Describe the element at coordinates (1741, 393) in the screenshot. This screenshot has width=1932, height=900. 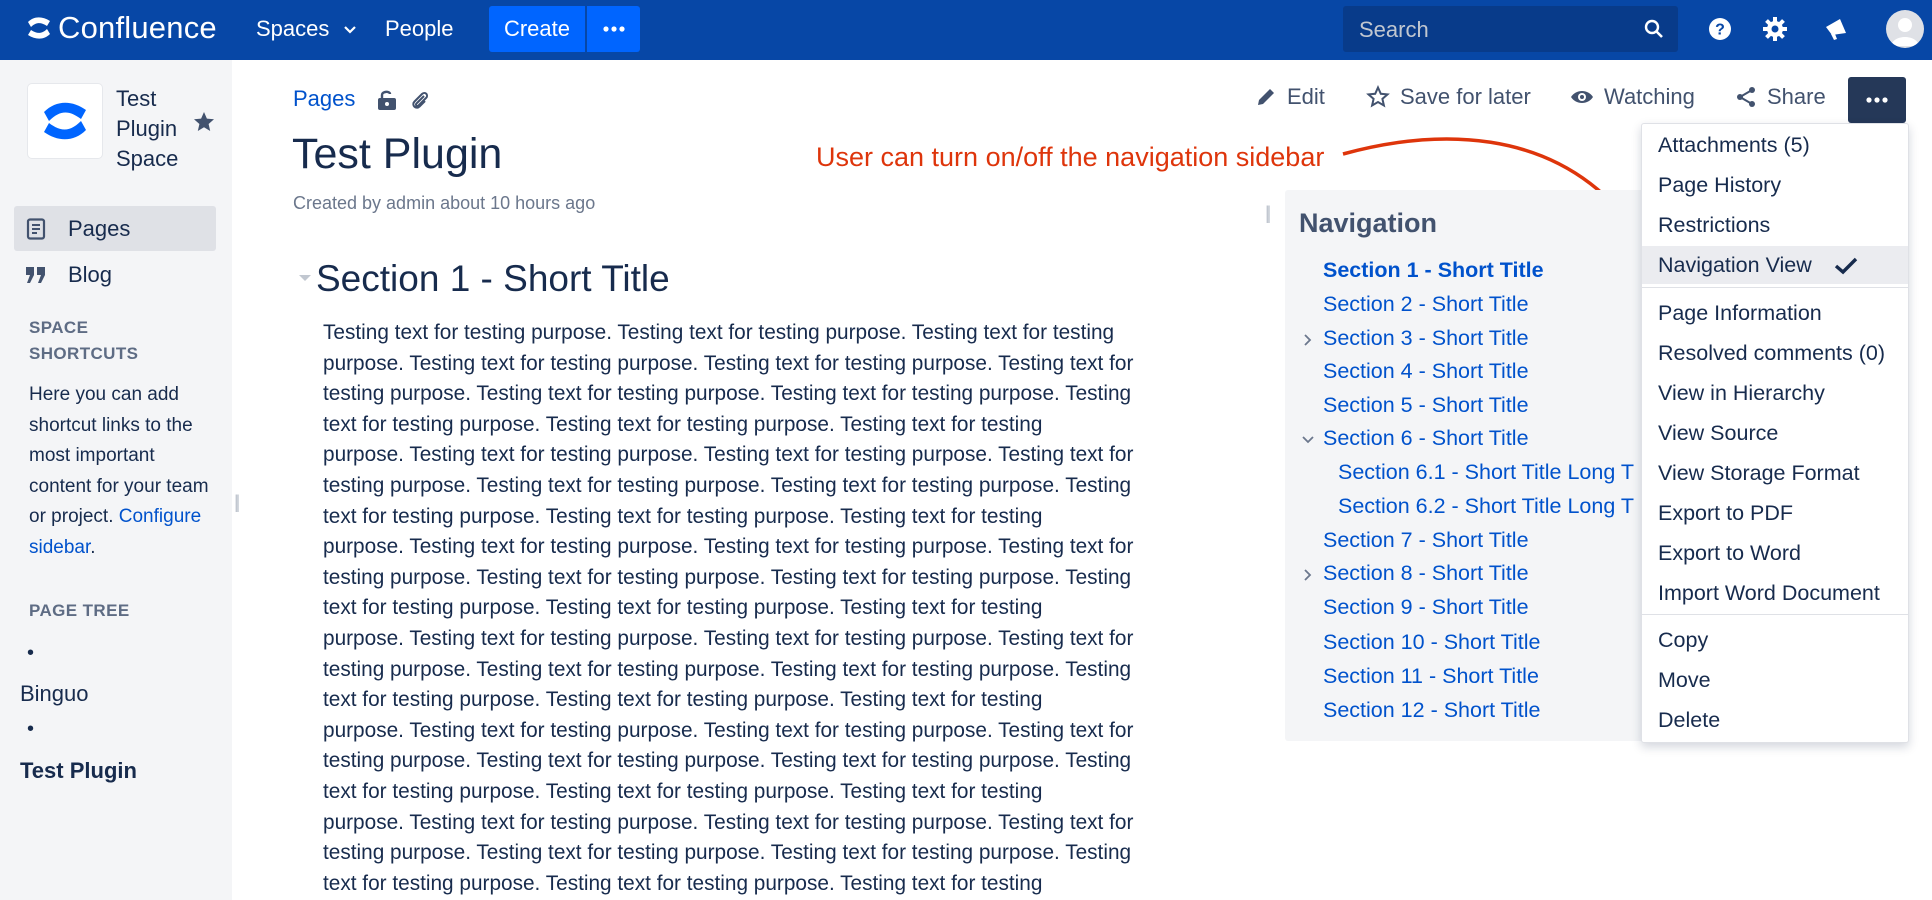
I see `menu-item-label: View in Hierarchy` at that location.